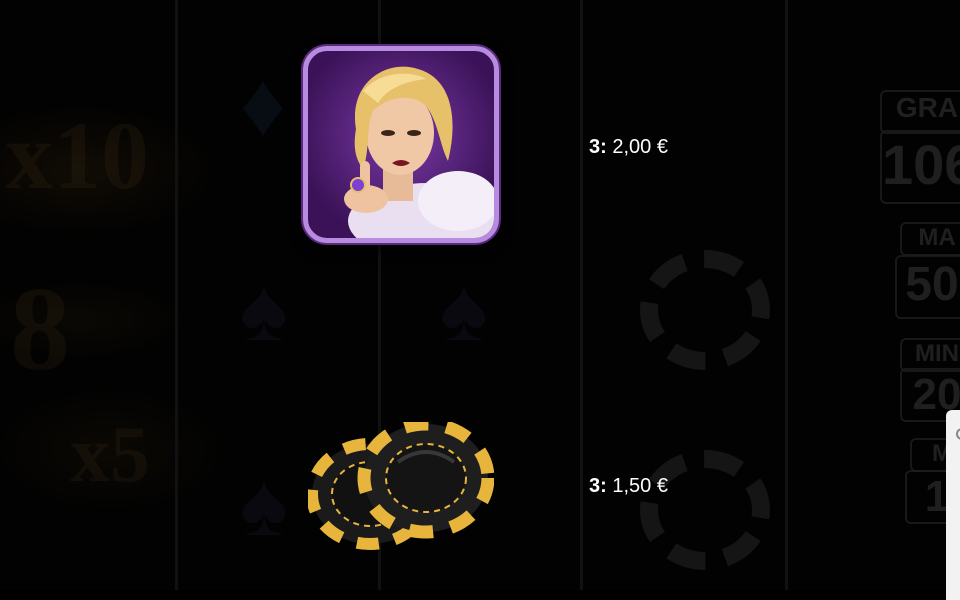  What do you see at coordinates (930, 355) in the screenshot?
I see `jackpot-plate: MIN` at bounding box center [930, 355].